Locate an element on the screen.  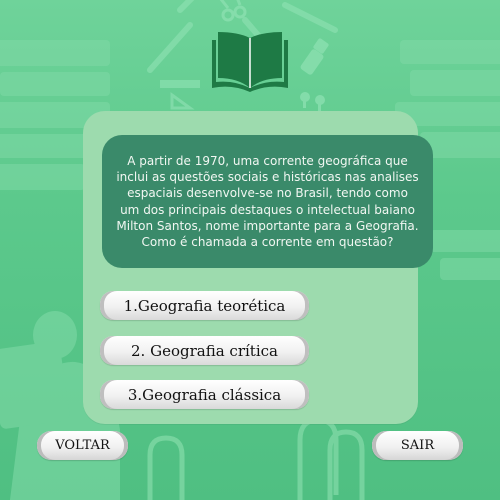
exit-button: SAIR is located at coordinates (417, 445).